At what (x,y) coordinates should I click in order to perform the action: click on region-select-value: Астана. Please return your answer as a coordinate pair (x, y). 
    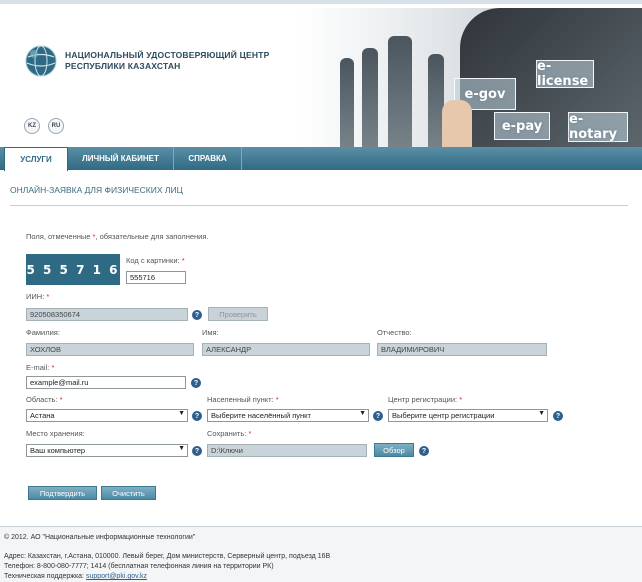
    Looking at the image, I should click on (42, 415).